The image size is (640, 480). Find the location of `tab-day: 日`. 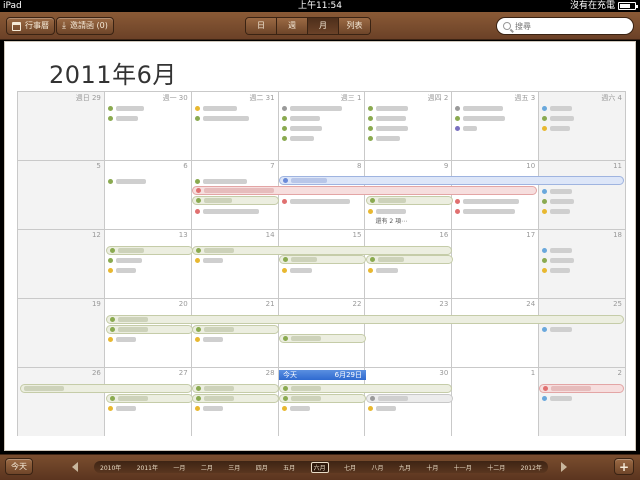

tab-day: 日 is located at coordinates (261, 26).